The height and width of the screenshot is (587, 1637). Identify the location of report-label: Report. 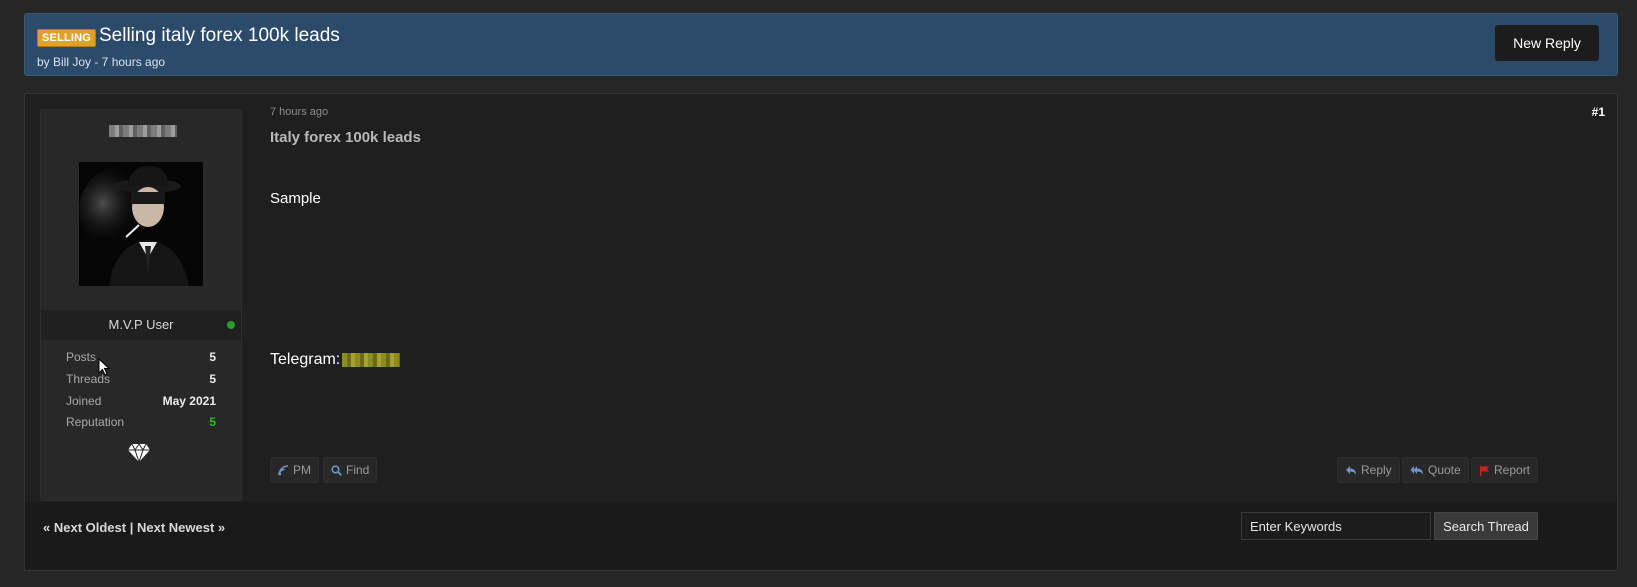
(1512, 470).